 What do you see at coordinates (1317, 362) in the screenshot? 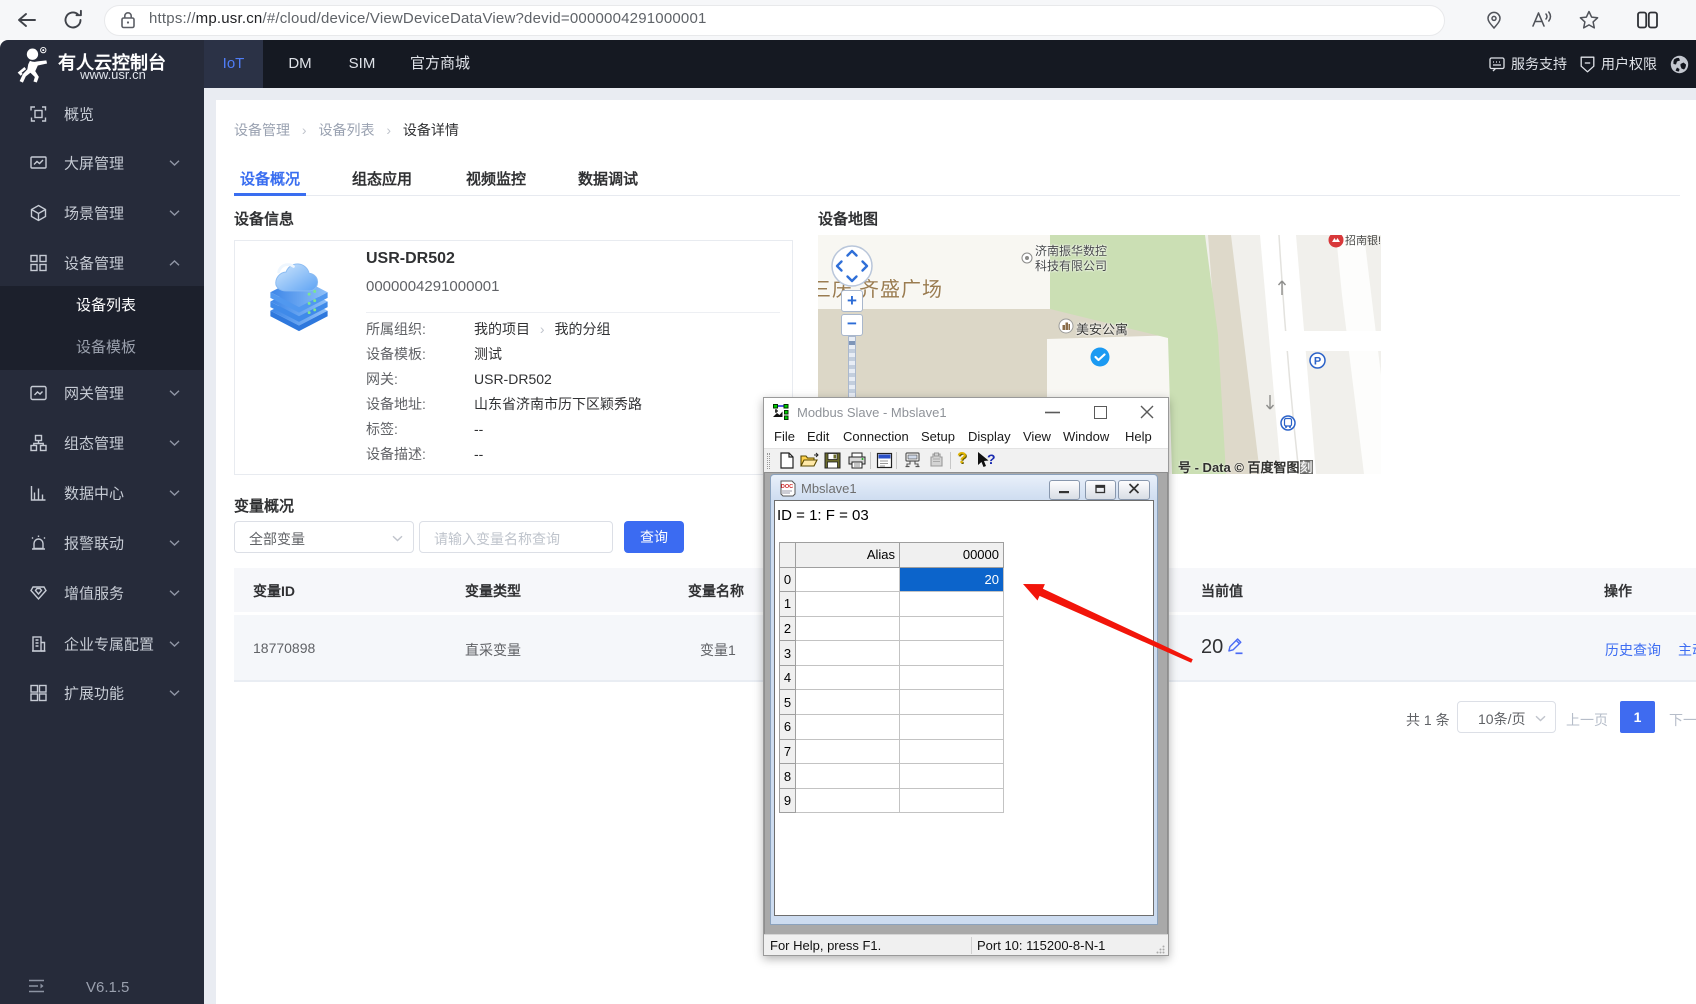
I see `svg-text: P` at bounding box center [1317, 362].